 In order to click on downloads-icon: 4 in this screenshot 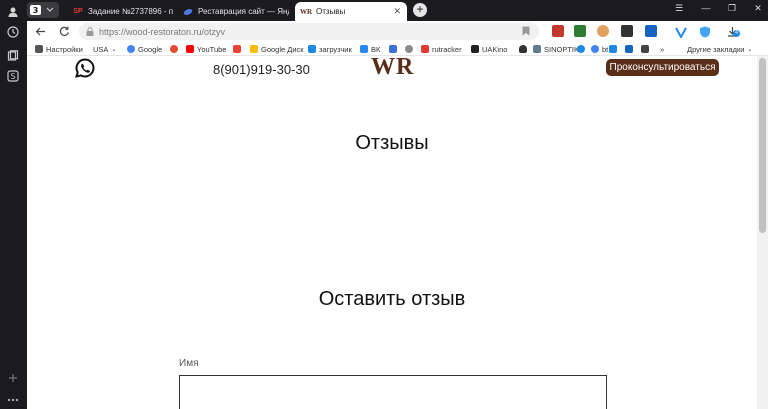, I will do `click(732, 31)`.